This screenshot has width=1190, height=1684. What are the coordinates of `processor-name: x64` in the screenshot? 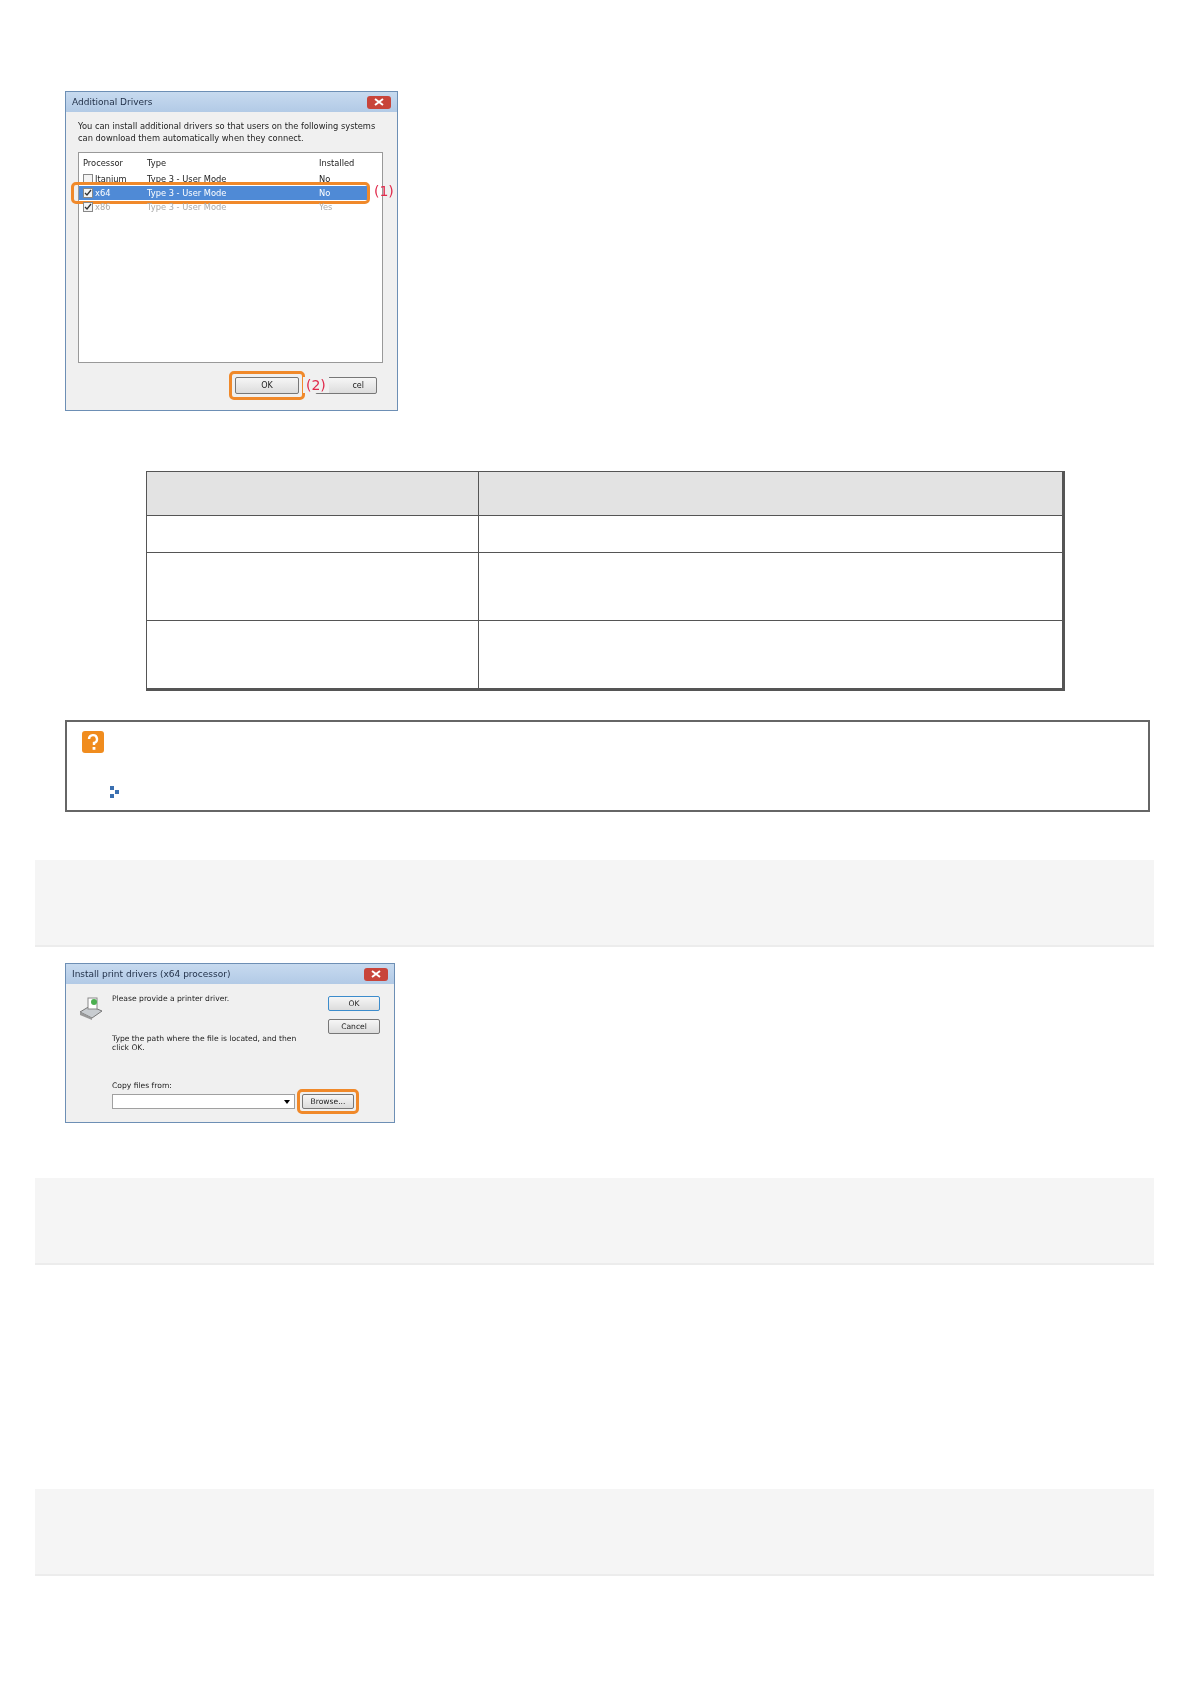 It's located at (103, 193).